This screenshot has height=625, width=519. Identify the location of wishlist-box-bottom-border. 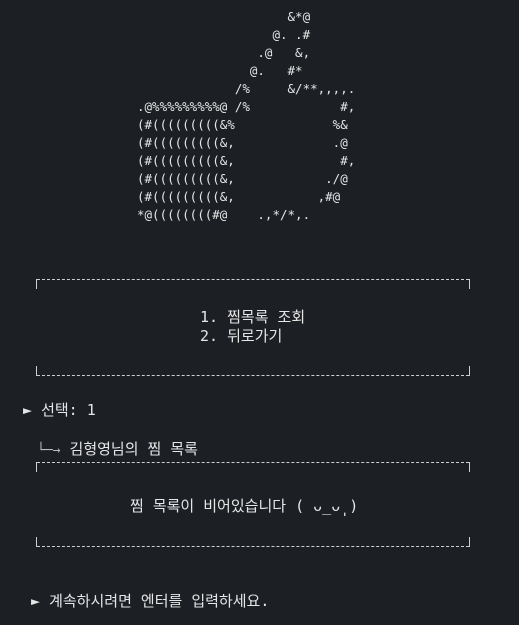
(253, 542).